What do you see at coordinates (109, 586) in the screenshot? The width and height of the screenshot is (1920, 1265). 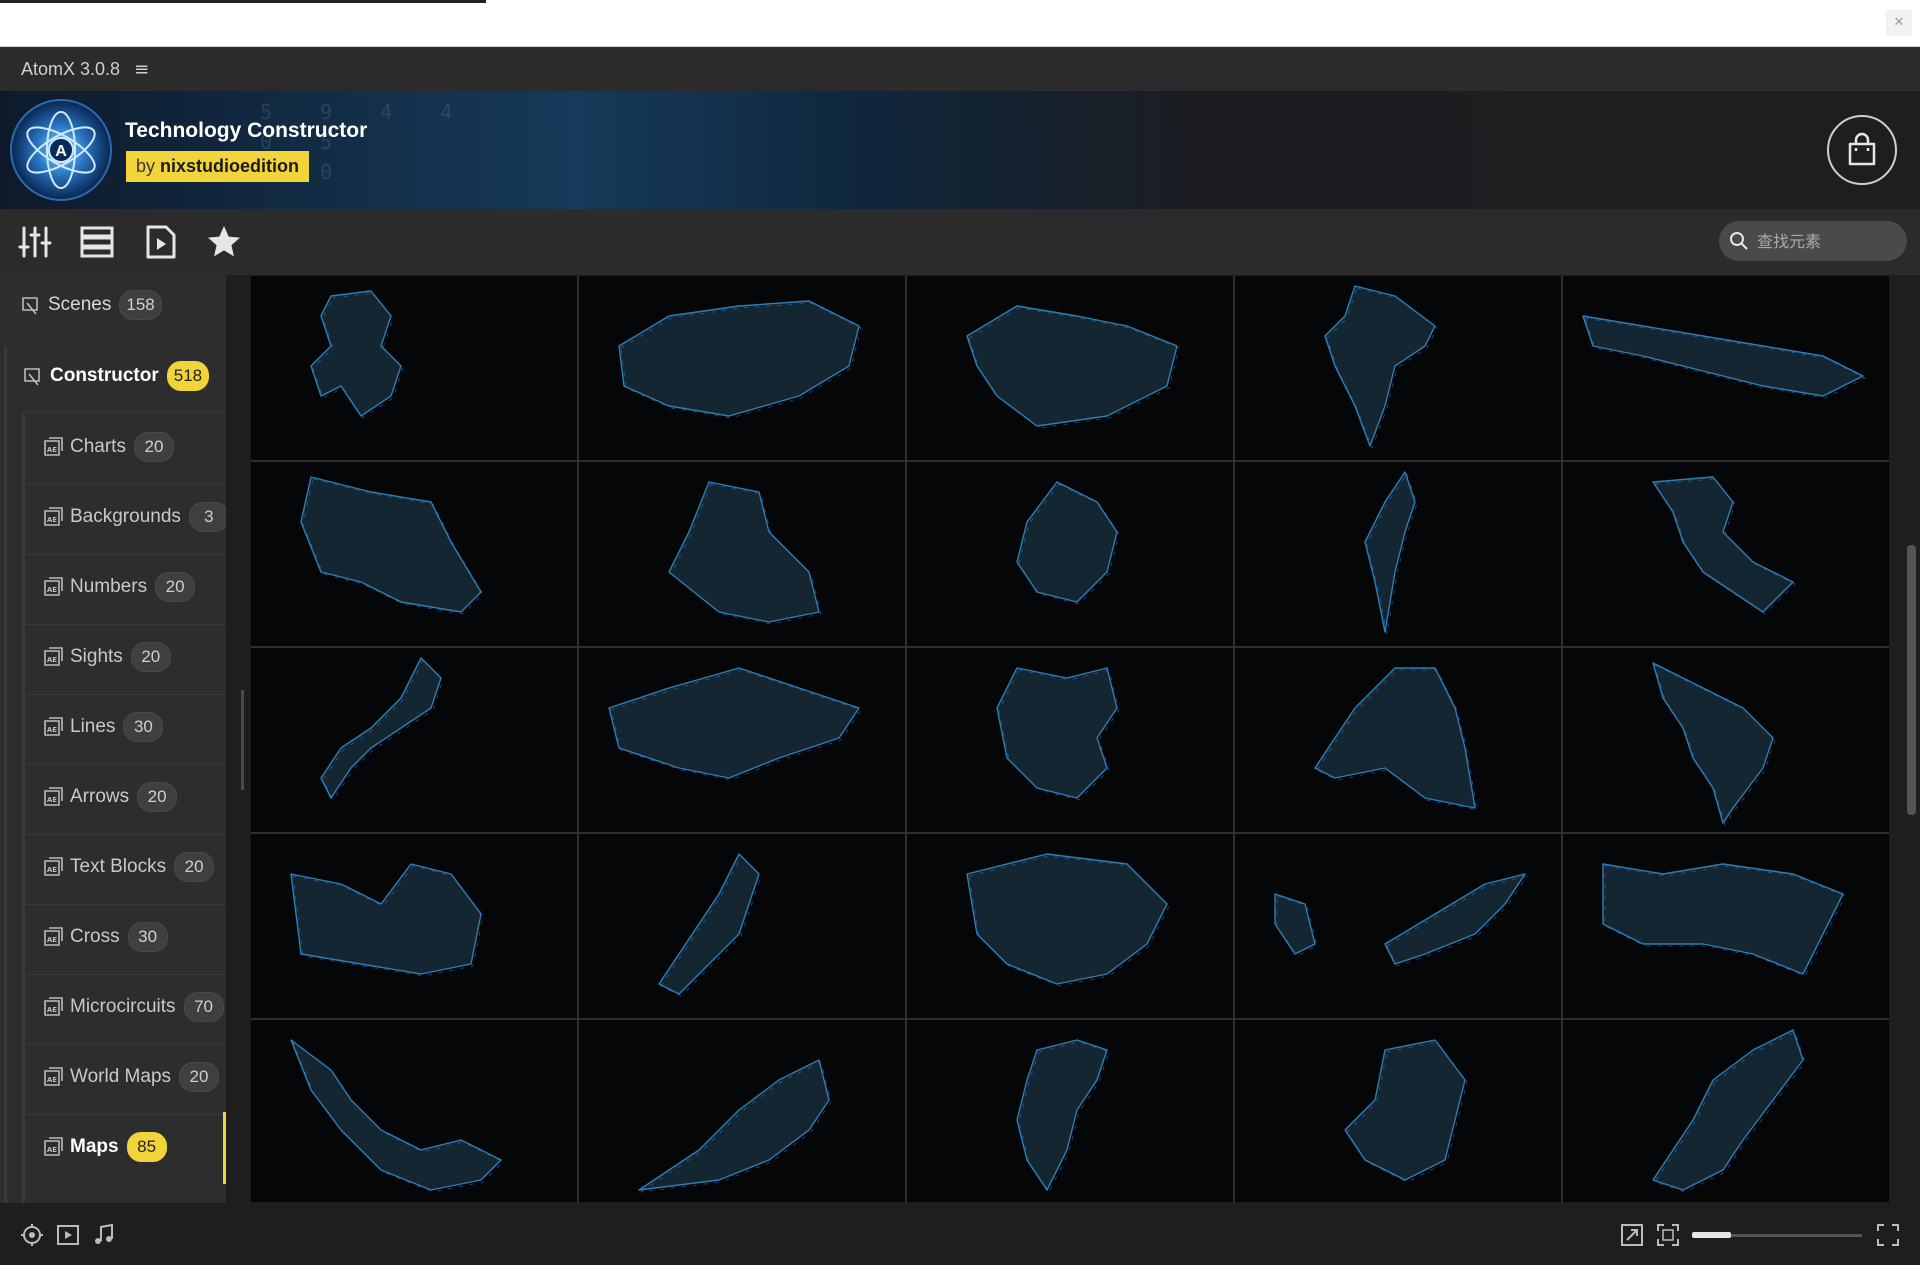 I see `sidebar-item-label: Numbers` at bounding box center [109, 586].